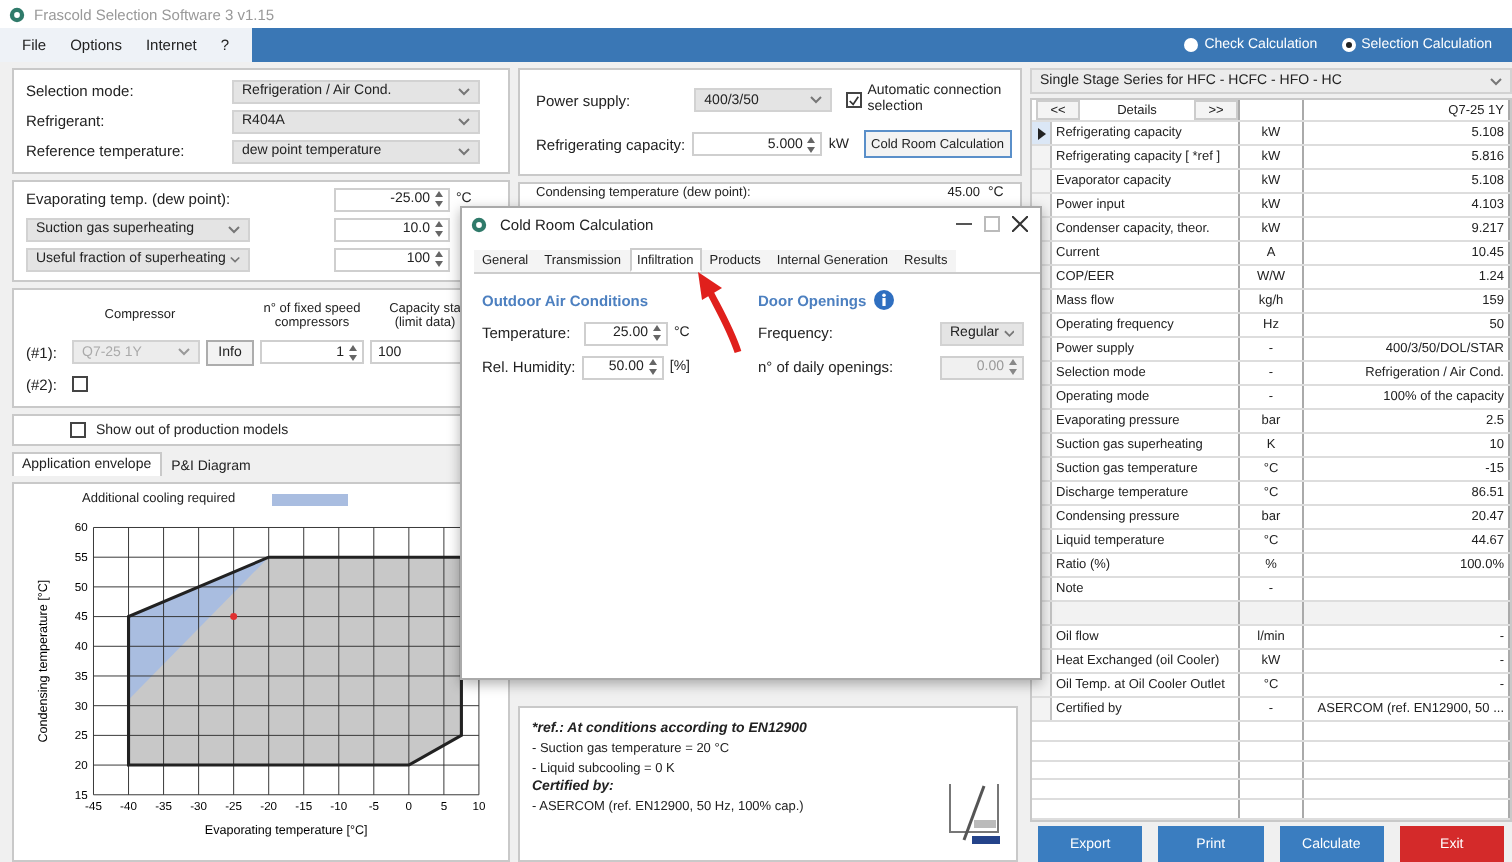 The width and height of the screenshot is (1512, 862). Describe the element at coordinates (1020, 224) in the screenshot. I see `close-icon` at that location.